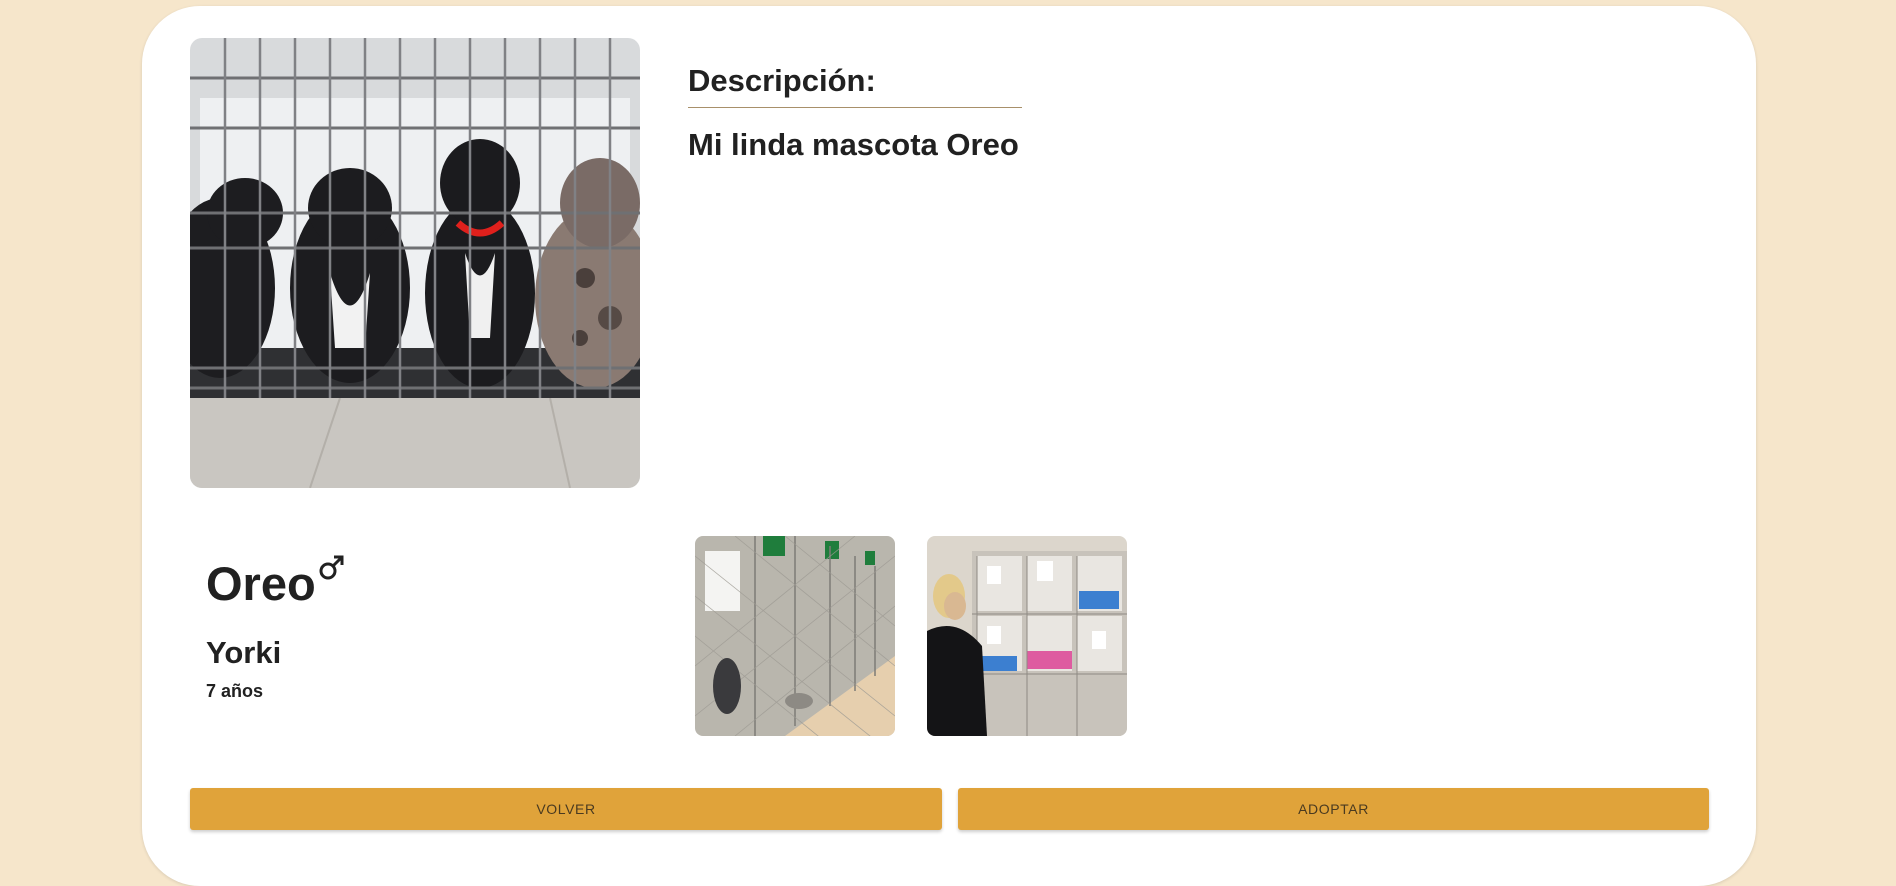  I want to click on pet-name: Oreo, so click(261, 583).